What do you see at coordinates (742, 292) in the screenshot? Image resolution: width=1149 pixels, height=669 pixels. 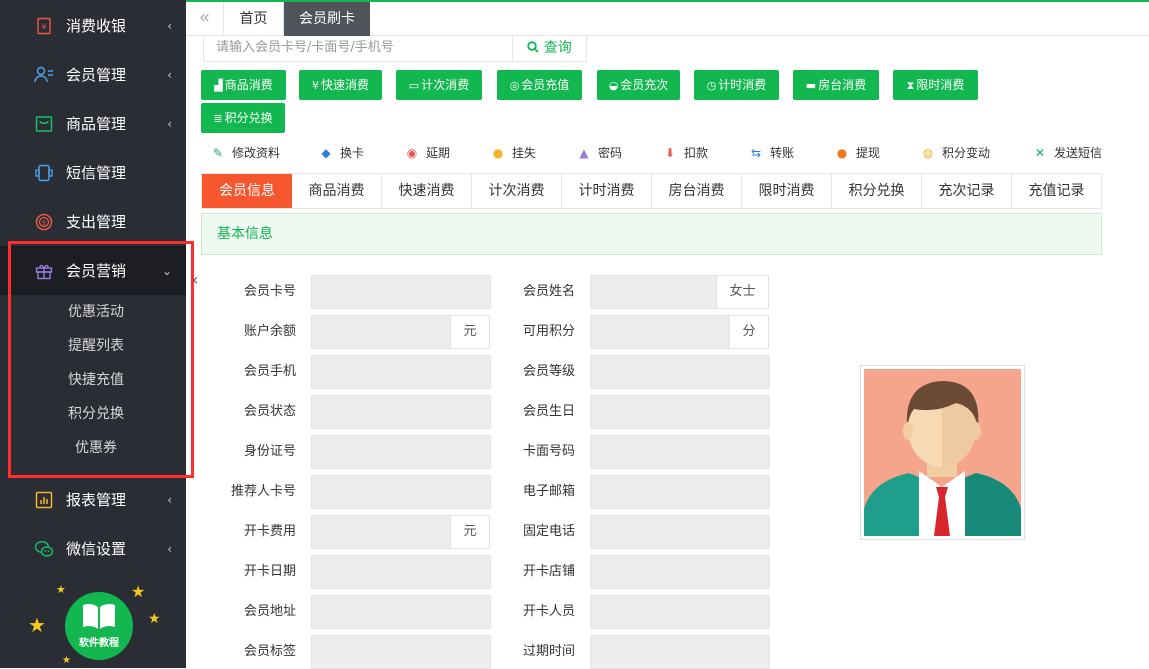 I see `member-title-suffix: 女士` at bounding box center [742, 292].